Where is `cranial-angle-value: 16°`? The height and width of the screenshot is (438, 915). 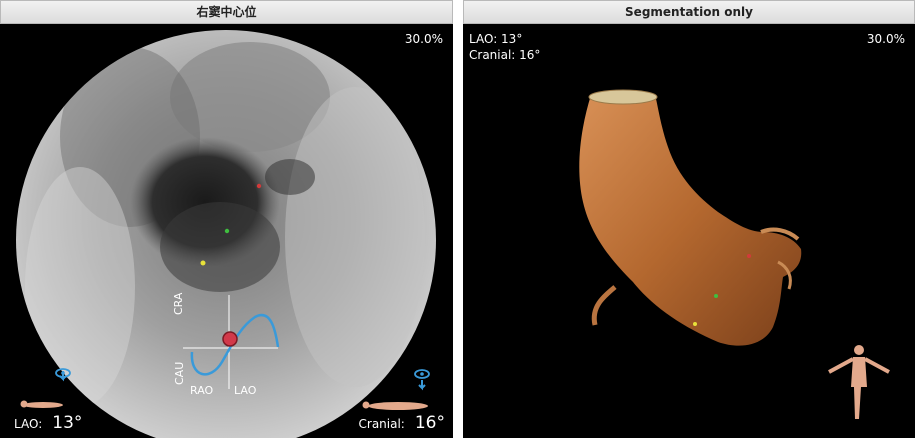 cranial-angle-value: 16° is located at coordinates (429, 423).